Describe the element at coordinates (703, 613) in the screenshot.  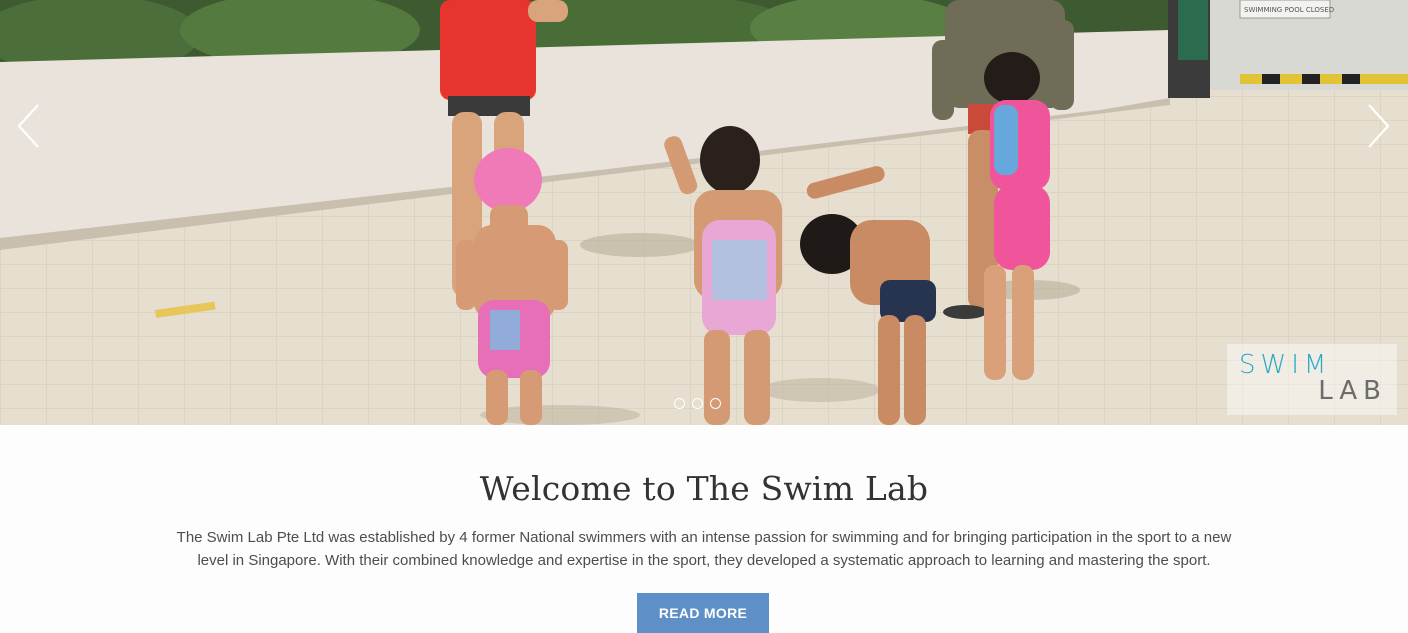
I see `read-more-button: READ MORE` at that location.